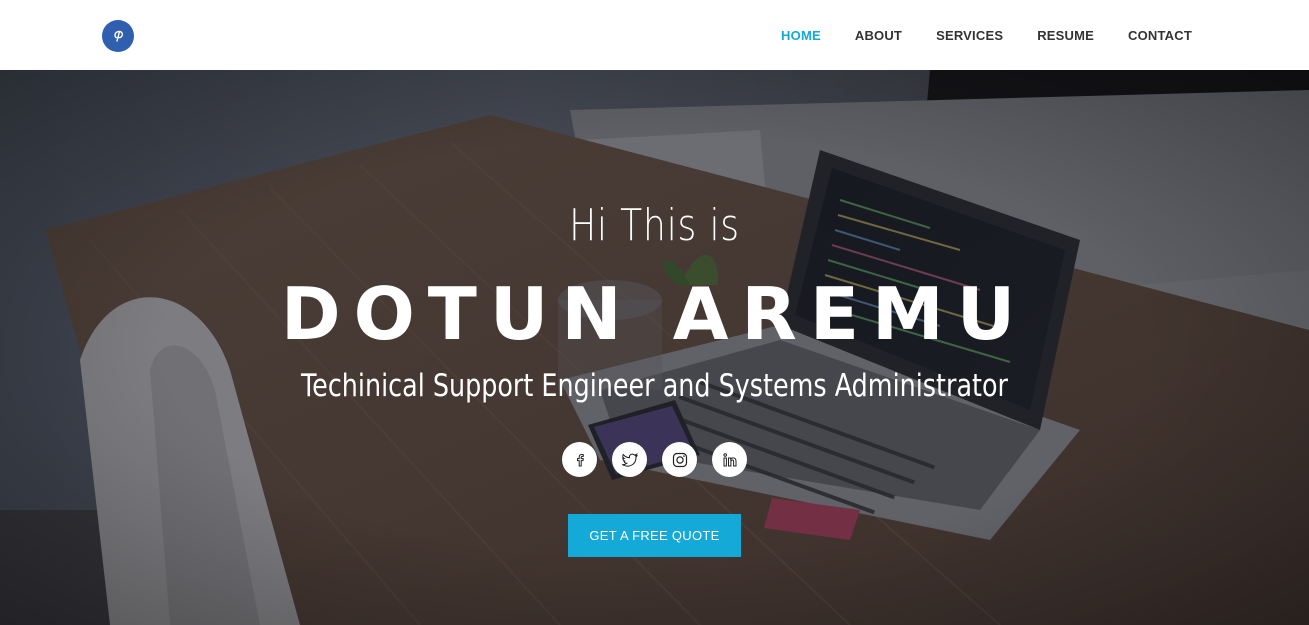 This screenshot has width=1309, height=625. I want to click on nav-contact: CONTACT, so click(1160, 35).